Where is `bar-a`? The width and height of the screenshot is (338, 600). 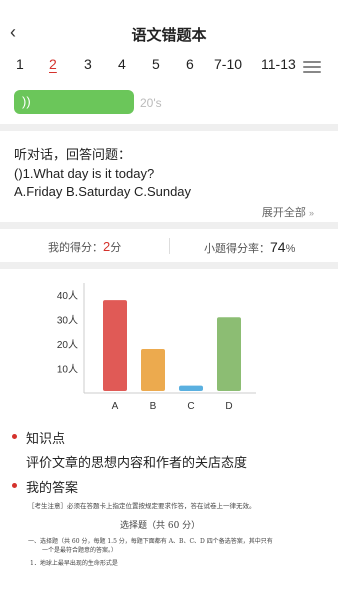
bar-a is located at coordinates (115, 345).